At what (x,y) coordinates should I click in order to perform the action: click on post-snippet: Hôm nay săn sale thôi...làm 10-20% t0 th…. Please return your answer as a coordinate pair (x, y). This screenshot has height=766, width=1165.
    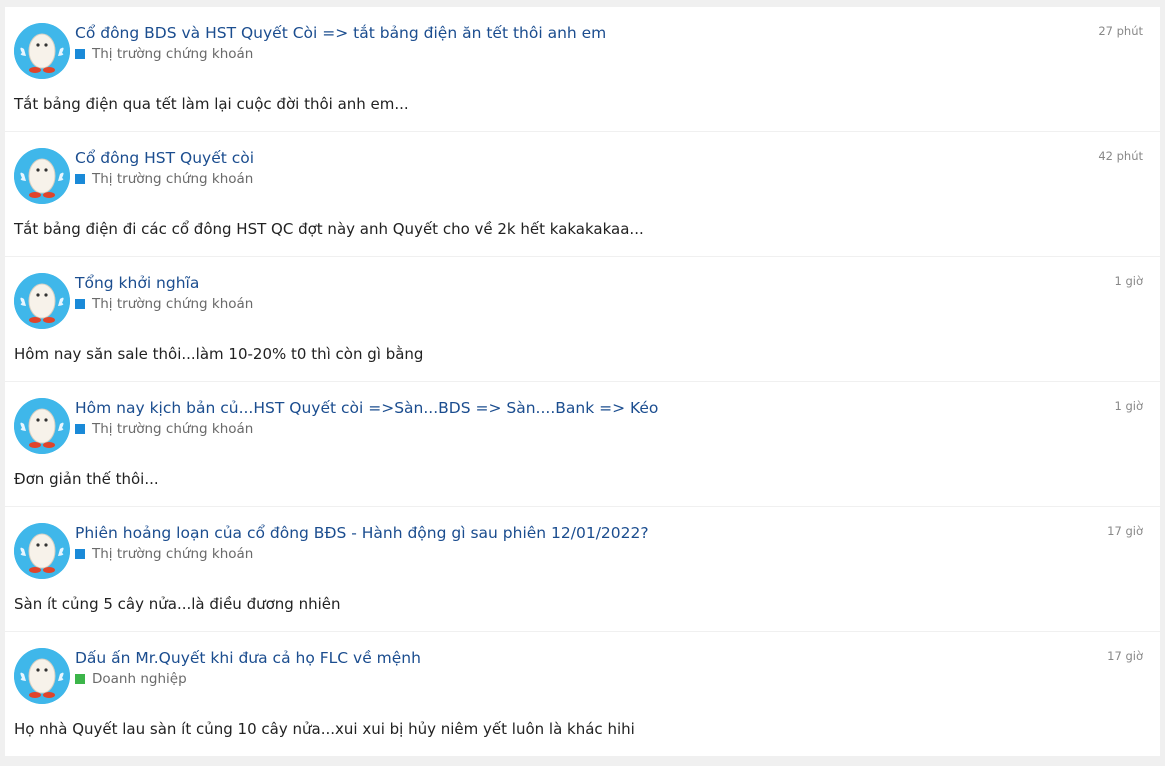
    Looking at the image, I should click on (219, 354).